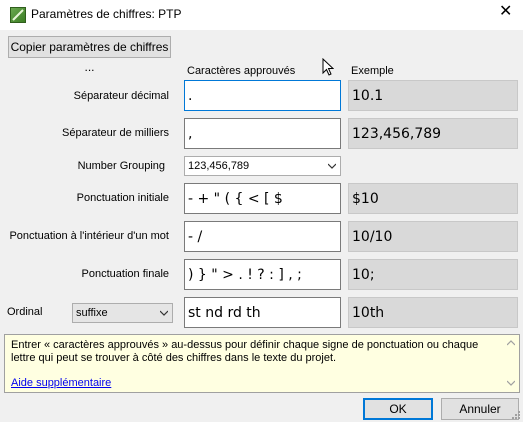 This screenshot has height=422, width=523. I want to click on decimal-separator-example: 10.1, so click(433, 95).